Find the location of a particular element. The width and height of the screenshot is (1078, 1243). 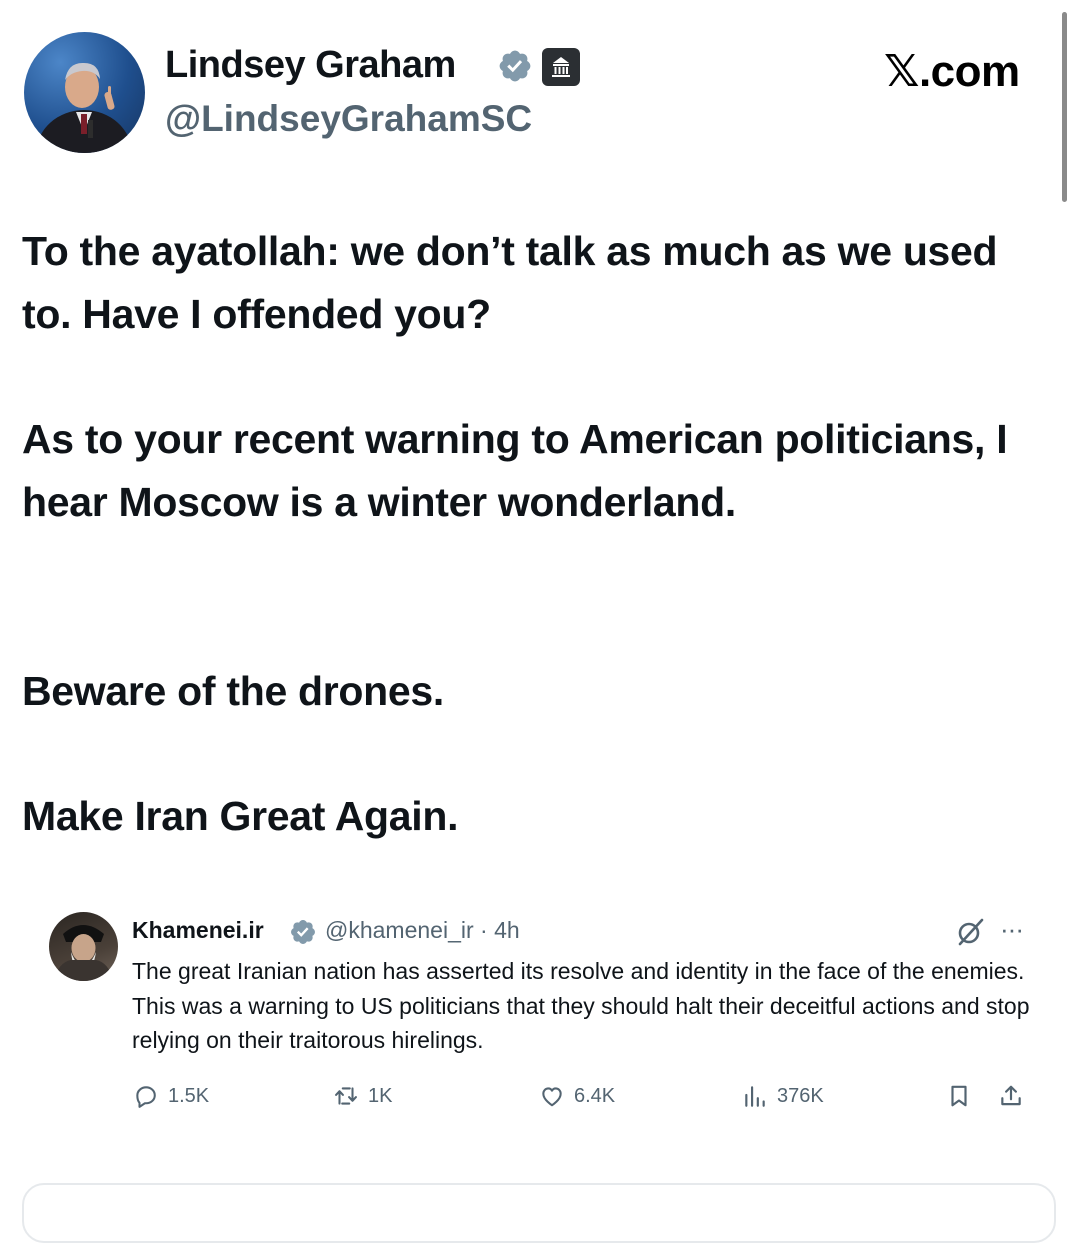

like-count: 6.4K is located at coordinates (595, 1095).